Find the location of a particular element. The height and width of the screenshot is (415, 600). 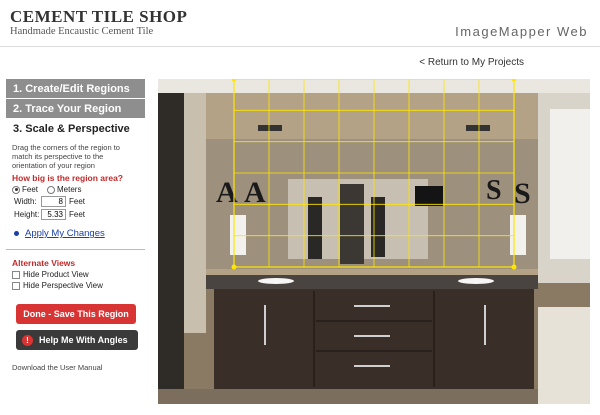

feet-radio is located at coordinates (16, 189).